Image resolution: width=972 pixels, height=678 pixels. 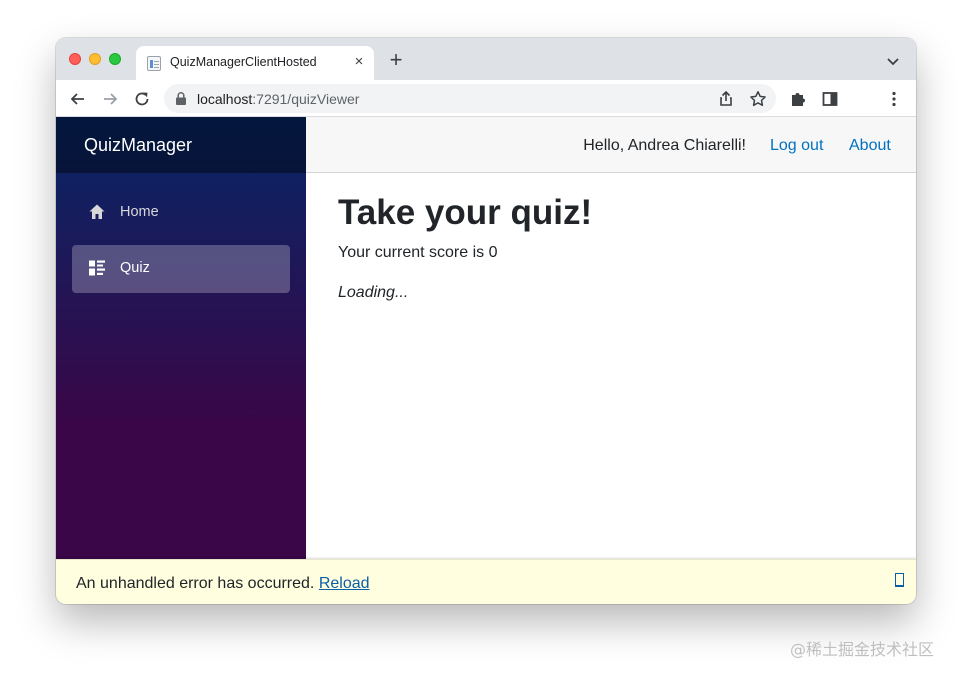 I want to click on url-text: localhost:7291/quizViewer, so click(x=278, y=99).